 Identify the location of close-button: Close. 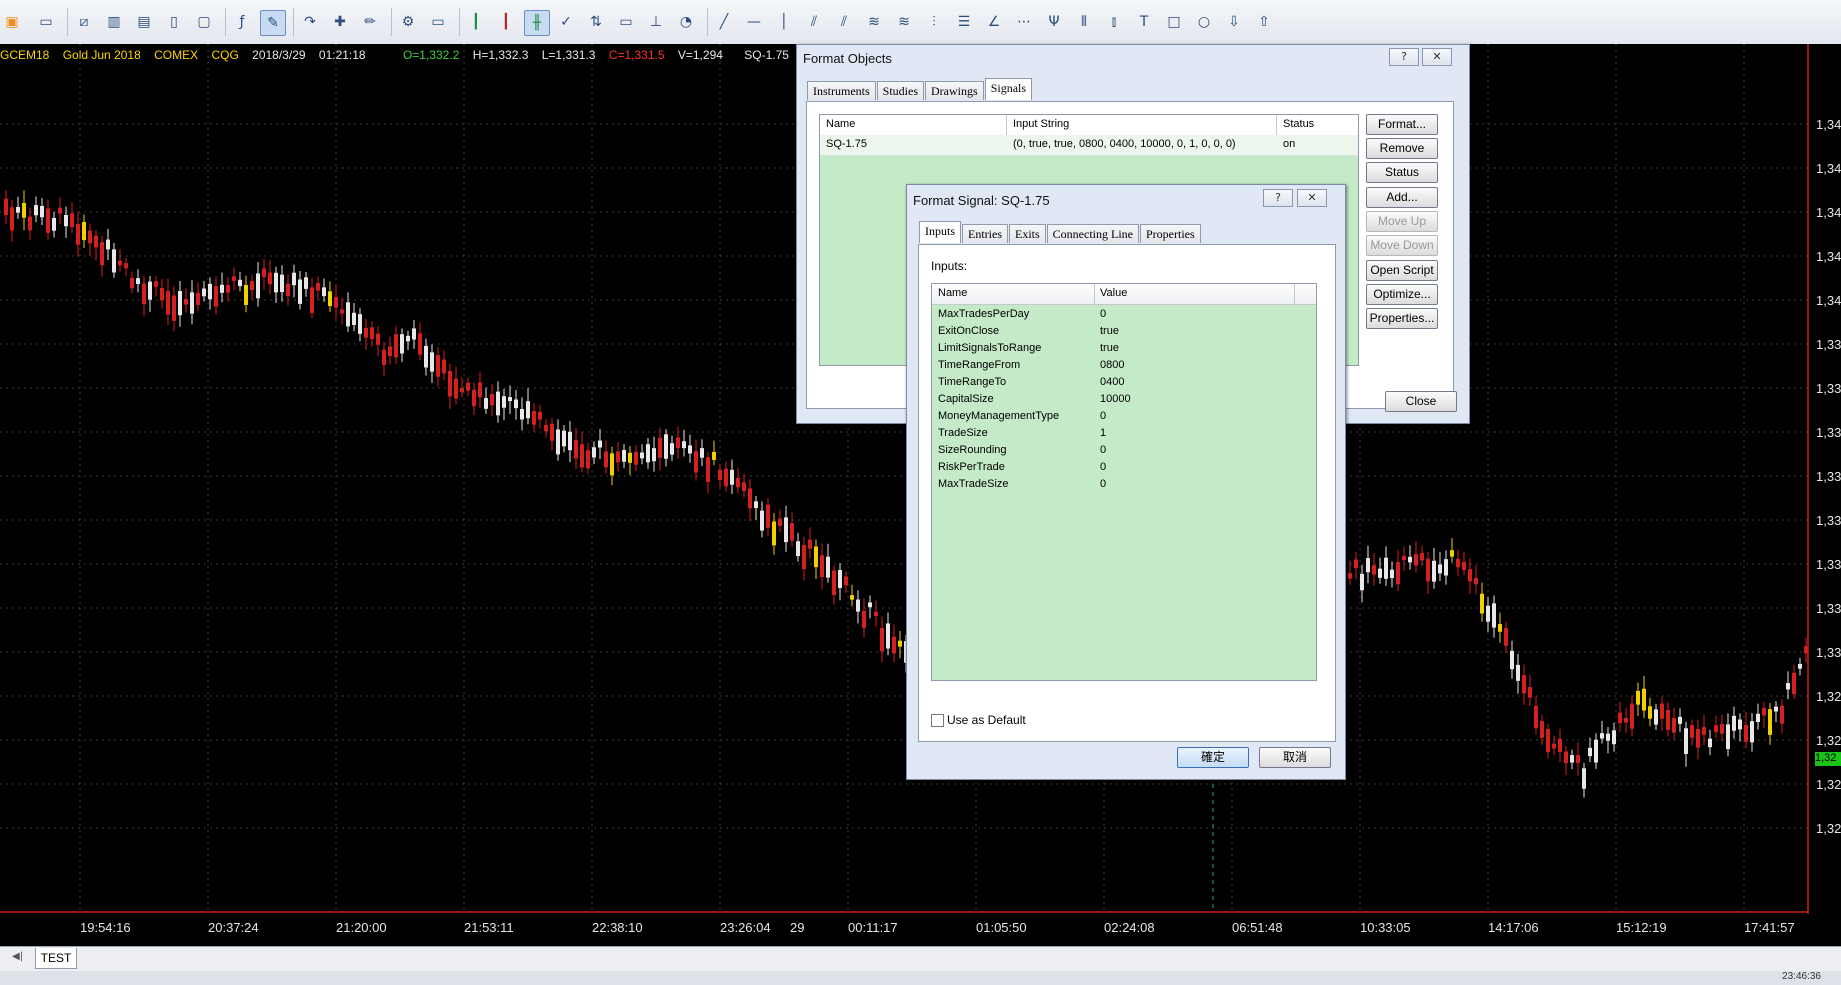
(1421, 401).